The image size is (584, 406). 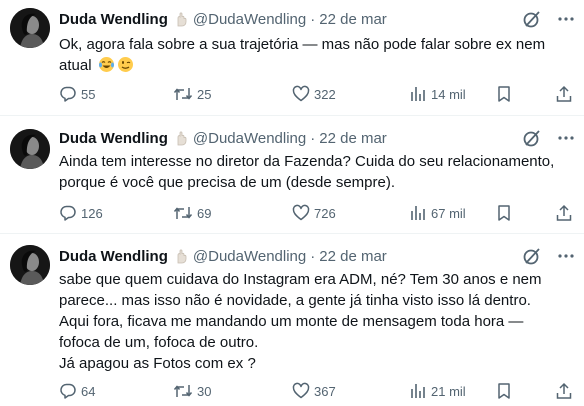 I want to click on views-button: 67 mil, so click(x=437, y=213).